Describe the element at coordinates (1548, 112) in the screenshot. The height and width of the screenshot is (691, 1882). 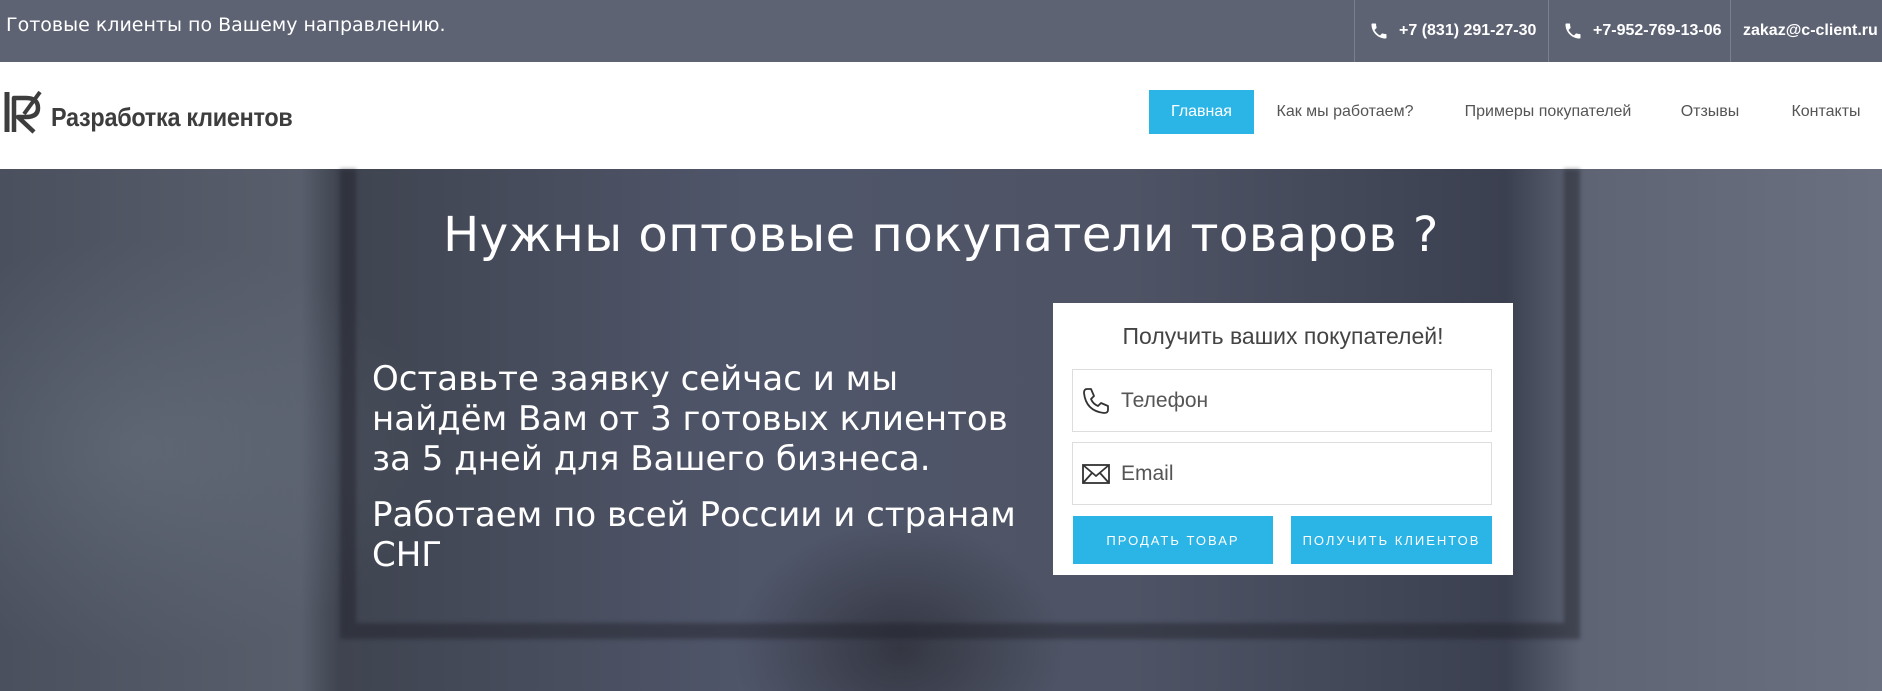
I see `nav-buyer-examples: Примеры покупателей` at that location.